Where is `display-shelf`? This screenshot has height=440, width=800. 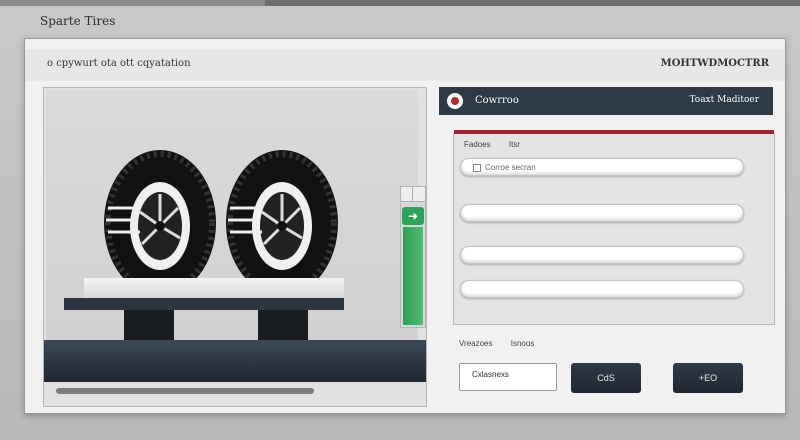
display-shelf is located at coordinates (214, 289).